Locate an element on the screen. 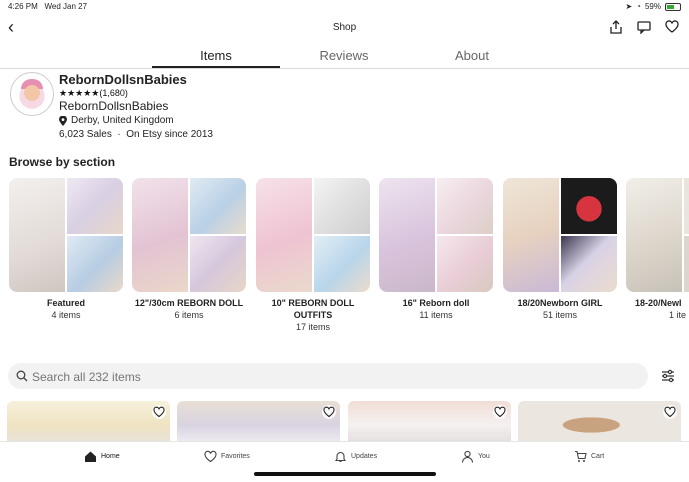  status-right: ➤ ◔ 59% is located at coordinates (653, 6).